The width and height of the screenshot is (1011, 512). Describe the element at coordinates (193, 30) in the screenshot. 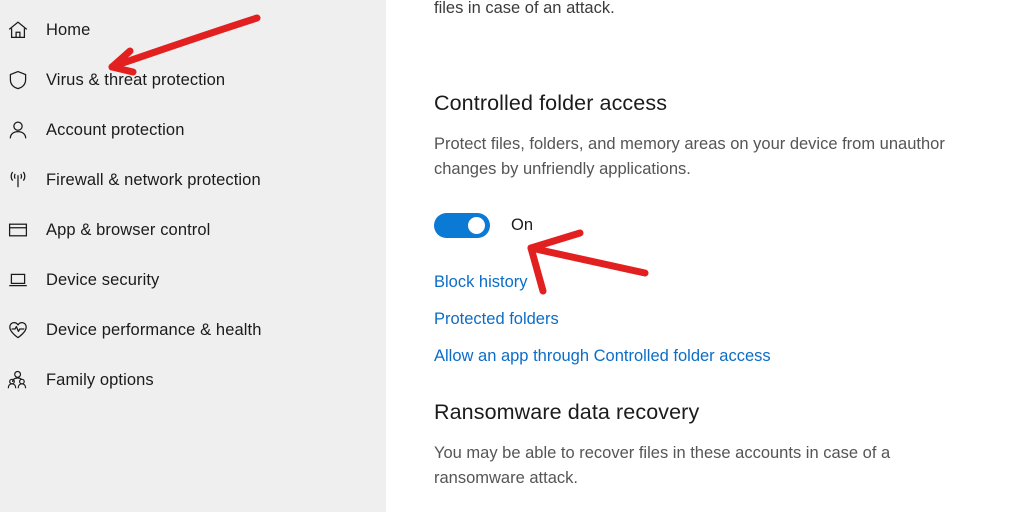

I see `sidebar-item-home: Home` at that location.